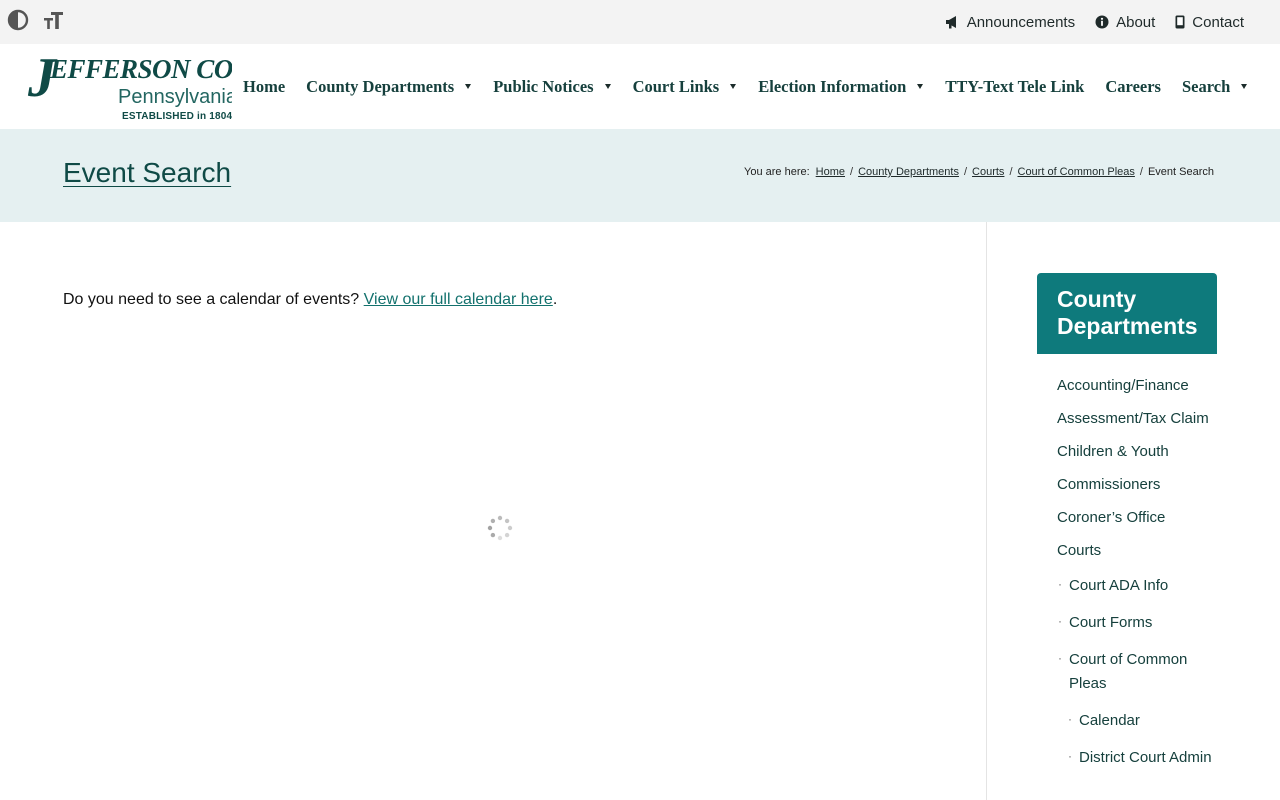 The width and height of the screenshot is (1280, 800). I want to click on sidebar-item-courts: Courts, so click(1127, 551).